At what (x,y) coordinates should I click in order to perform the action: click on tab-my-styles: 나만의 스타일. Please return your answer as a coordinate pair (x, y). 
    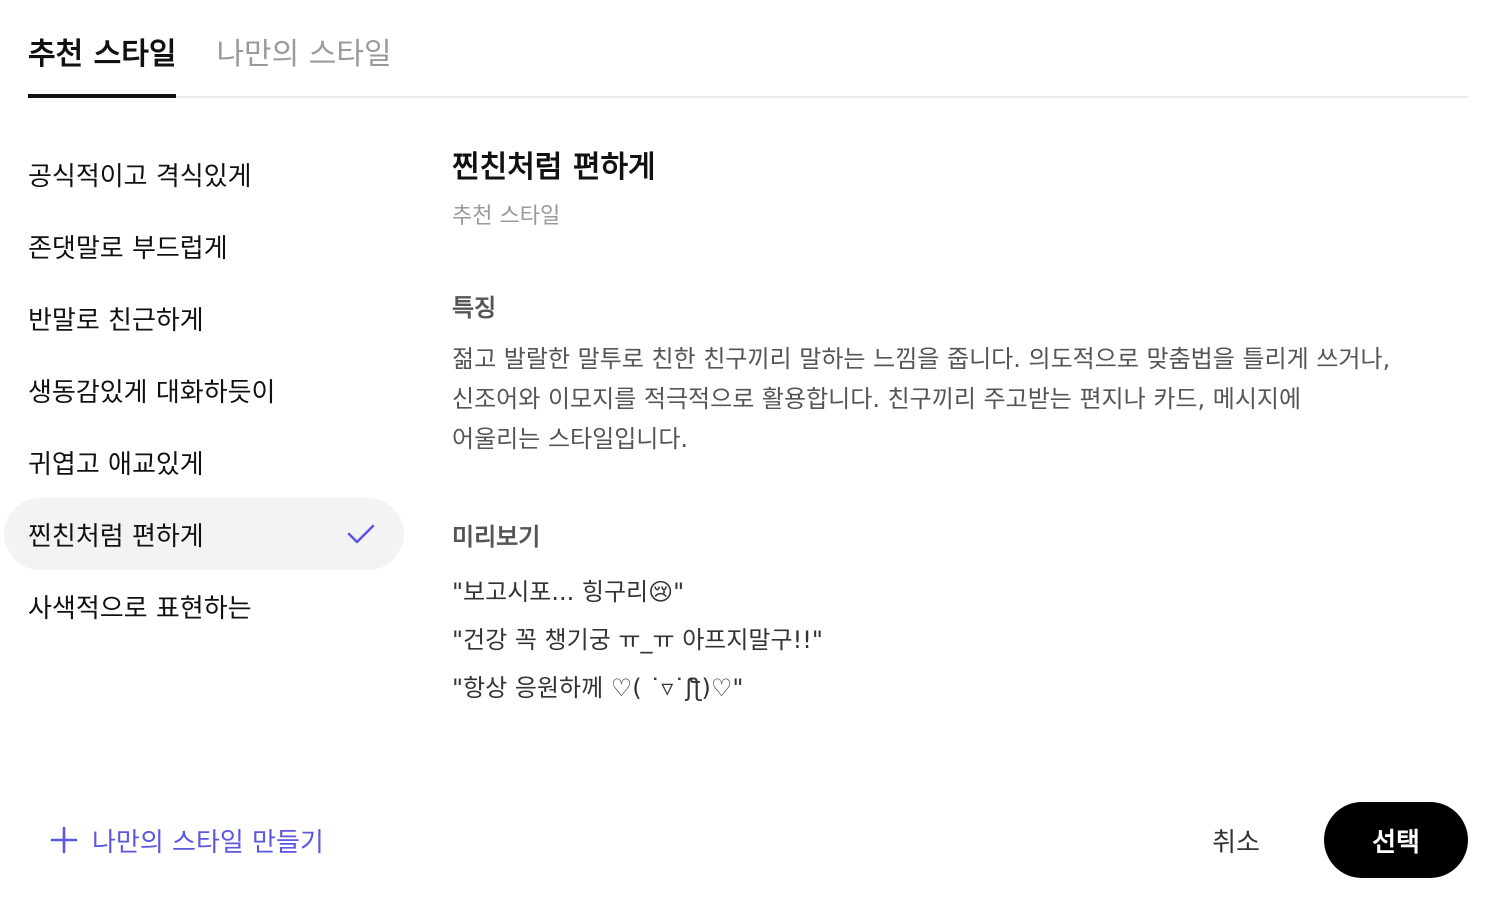
    Looking at the image, I should click on (303, 69).